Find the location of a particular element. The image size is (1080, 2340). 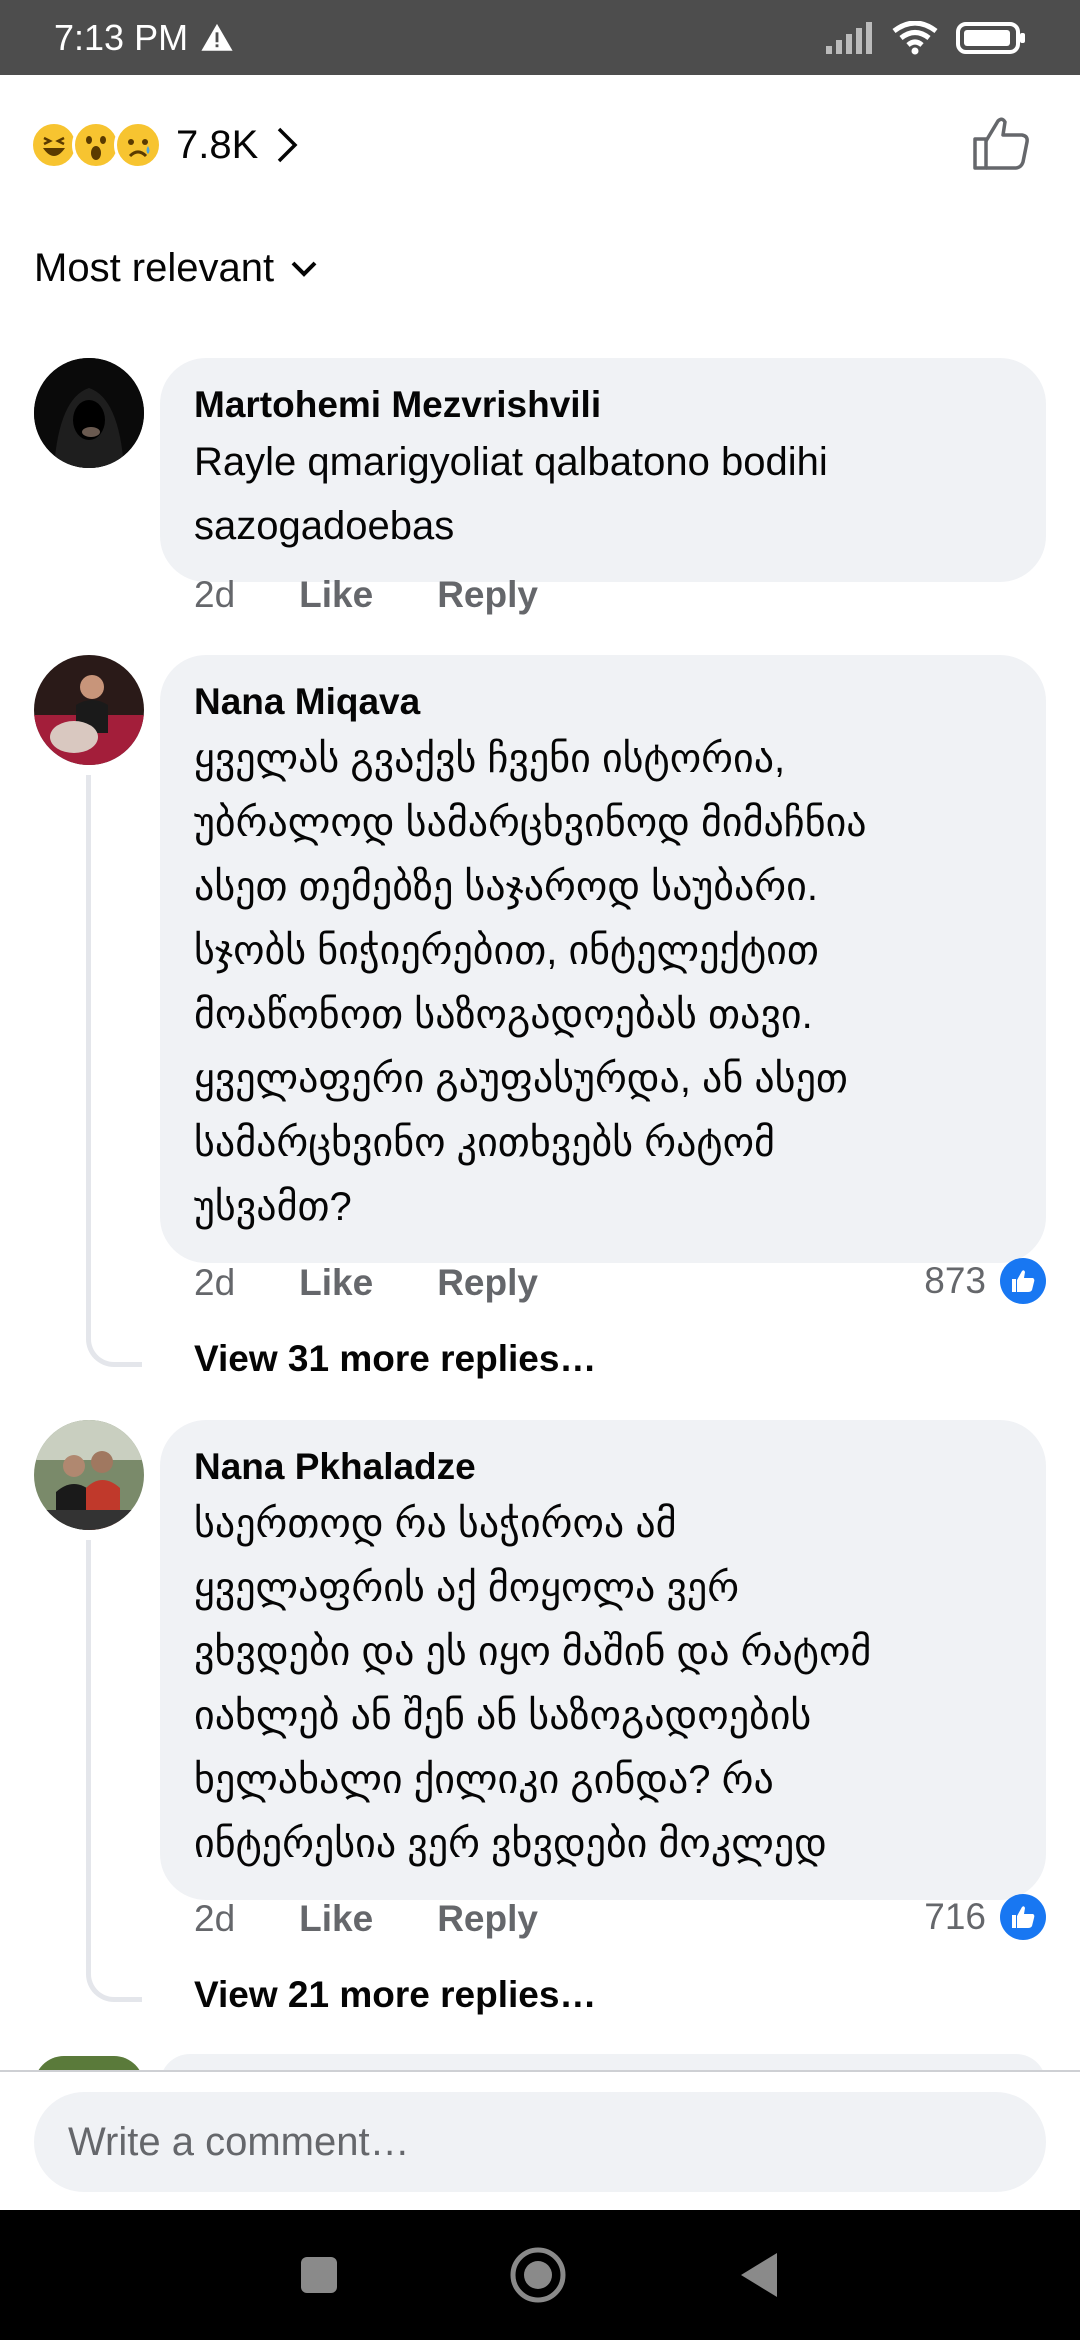

sad-emoji-icon is located at coordinates (138, 145).